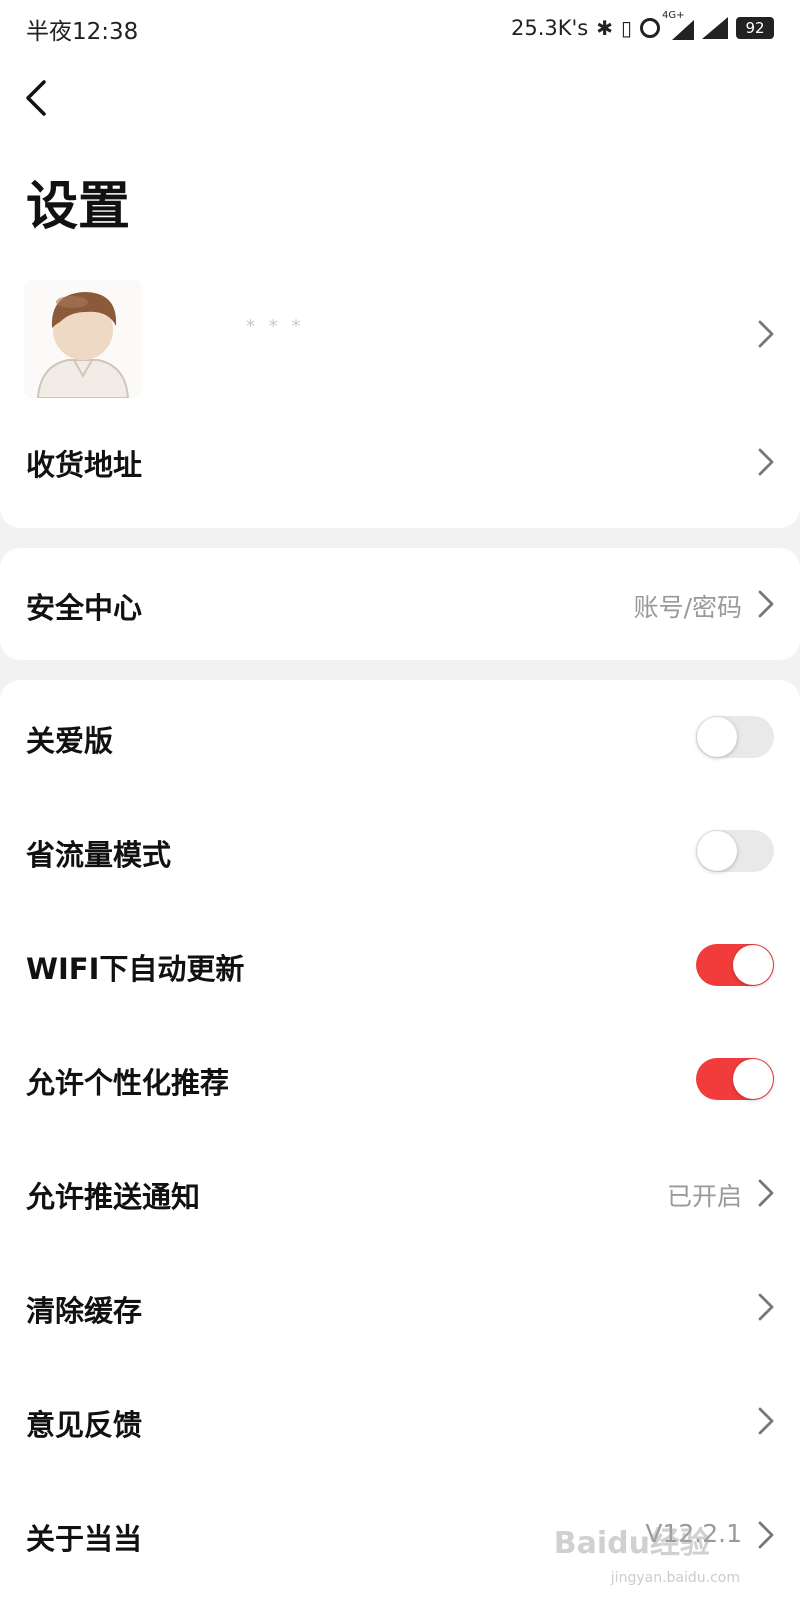 The width and height of the screenshot is (800, 1600). What do you see at coordinates (704, 1196) in the screenshot?
I see `push-value: 已开启` at bounding box center [704, 1196].